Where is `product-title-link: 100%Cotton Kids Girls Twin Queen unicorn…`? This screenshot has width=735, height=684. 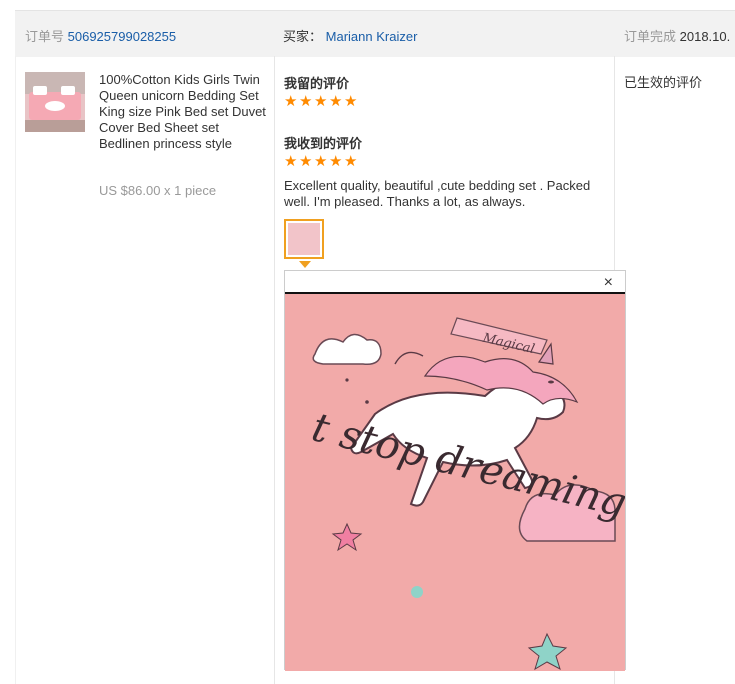
product-title-link: 100%Cotton Kids Girls Twin Queen unicorn… is located at coordinates (184, 112).